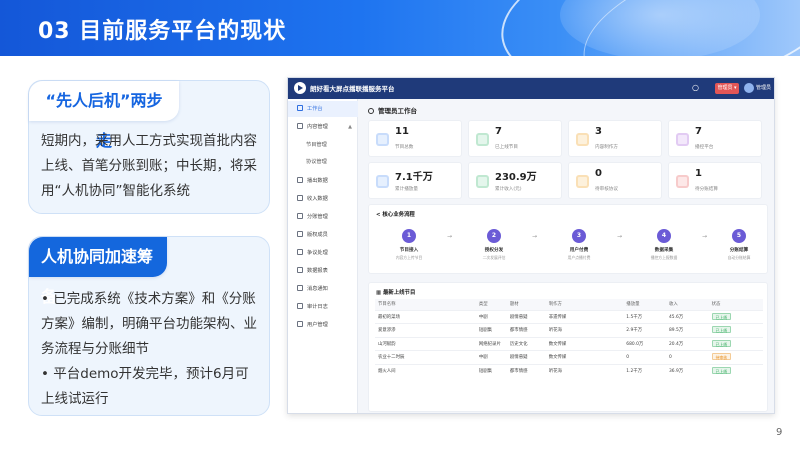 Image resolution: width=800 pixels, height=450 pixels. What do you see at coordinates (526, 304) in the screenshot?
I see `table-header-cell: 题材` at bounding box center [526, 304].